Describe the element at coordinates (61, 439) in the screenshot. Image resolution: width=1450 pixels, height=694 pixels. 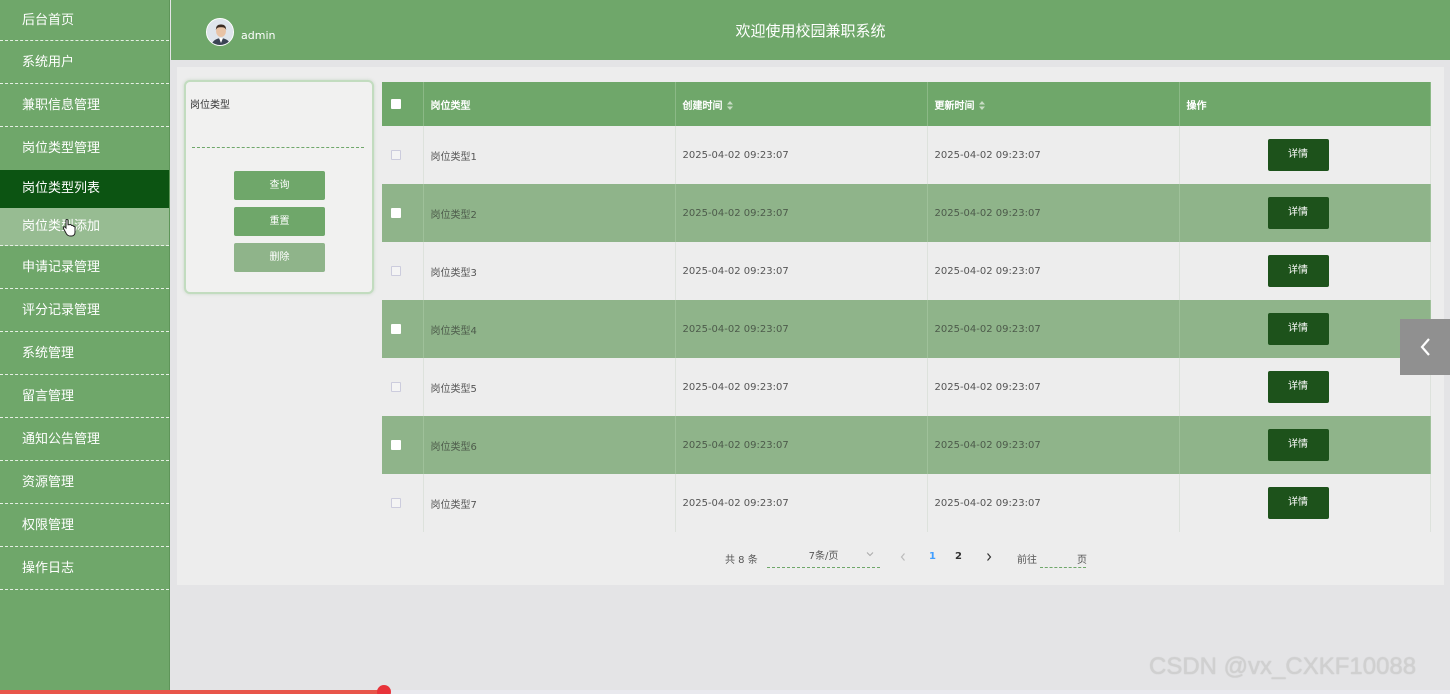
I see `sidebar-item-label: 通知公告管理` at that location.